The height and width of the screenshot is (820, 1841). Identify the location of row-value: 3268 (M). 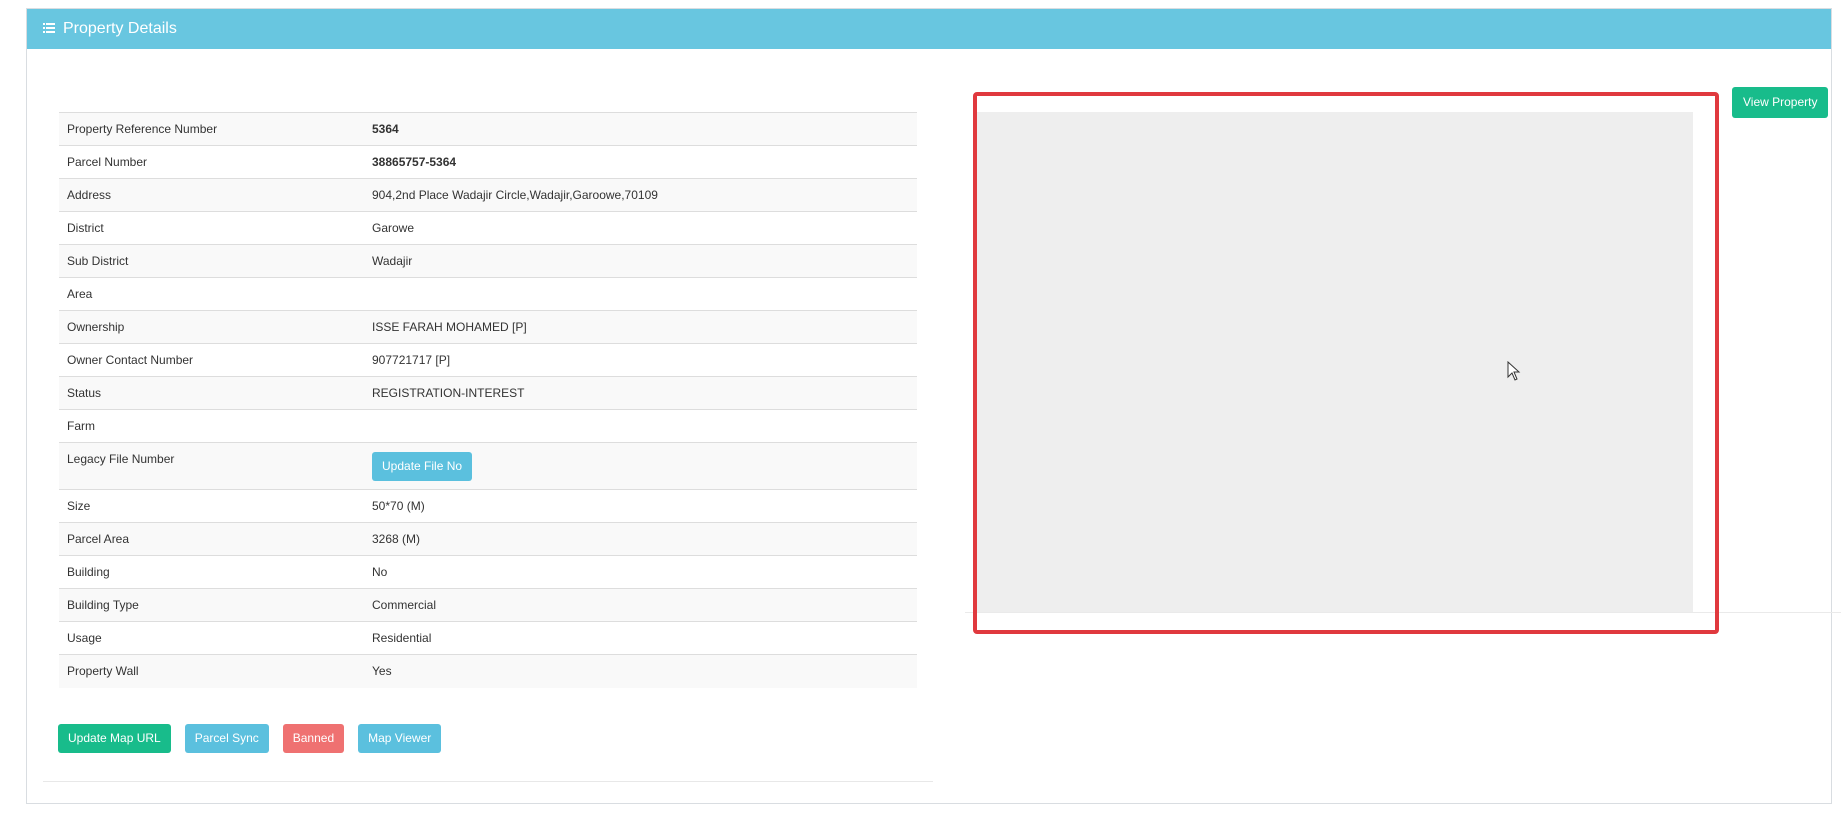
(640, 539).